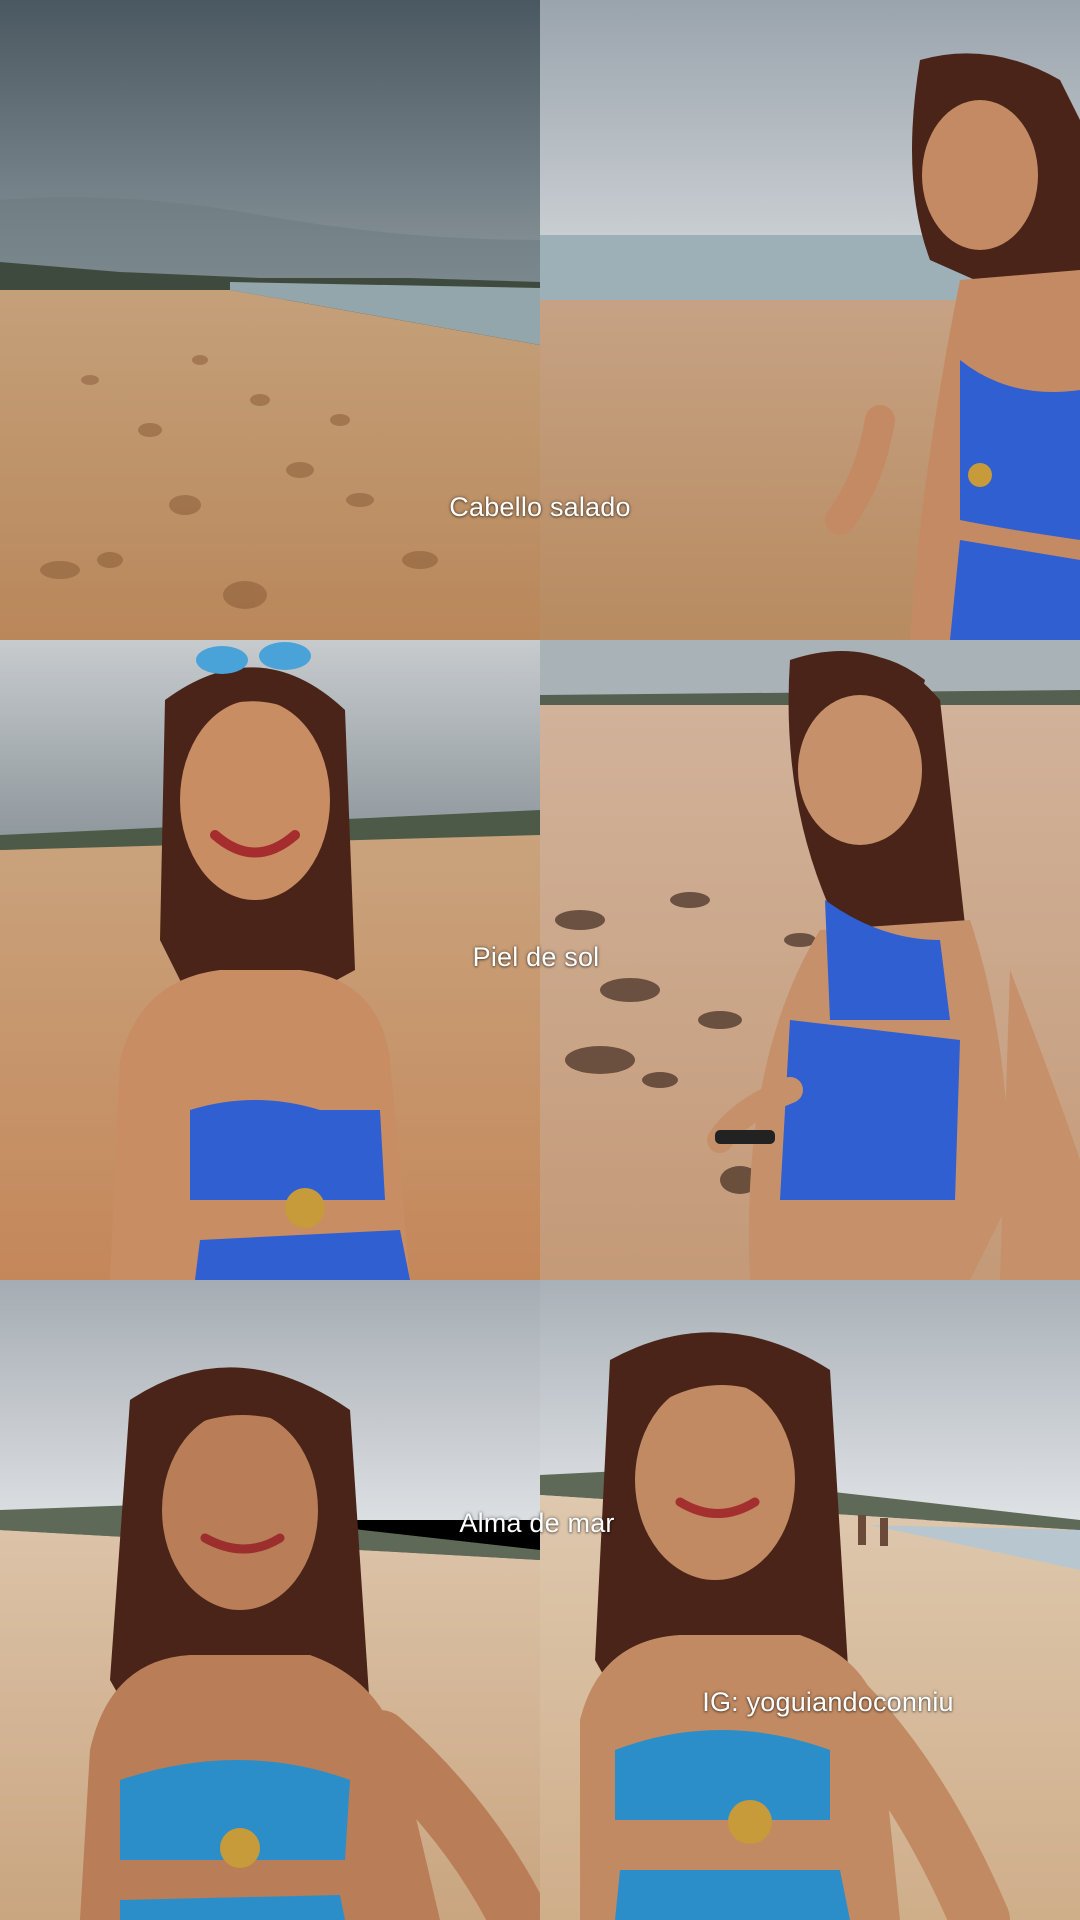  What do you see at coordinates (536, 957) in the screenshot?
I see `caption-piel-de-sol: Piel de sol` at bounding box center [536, 957].